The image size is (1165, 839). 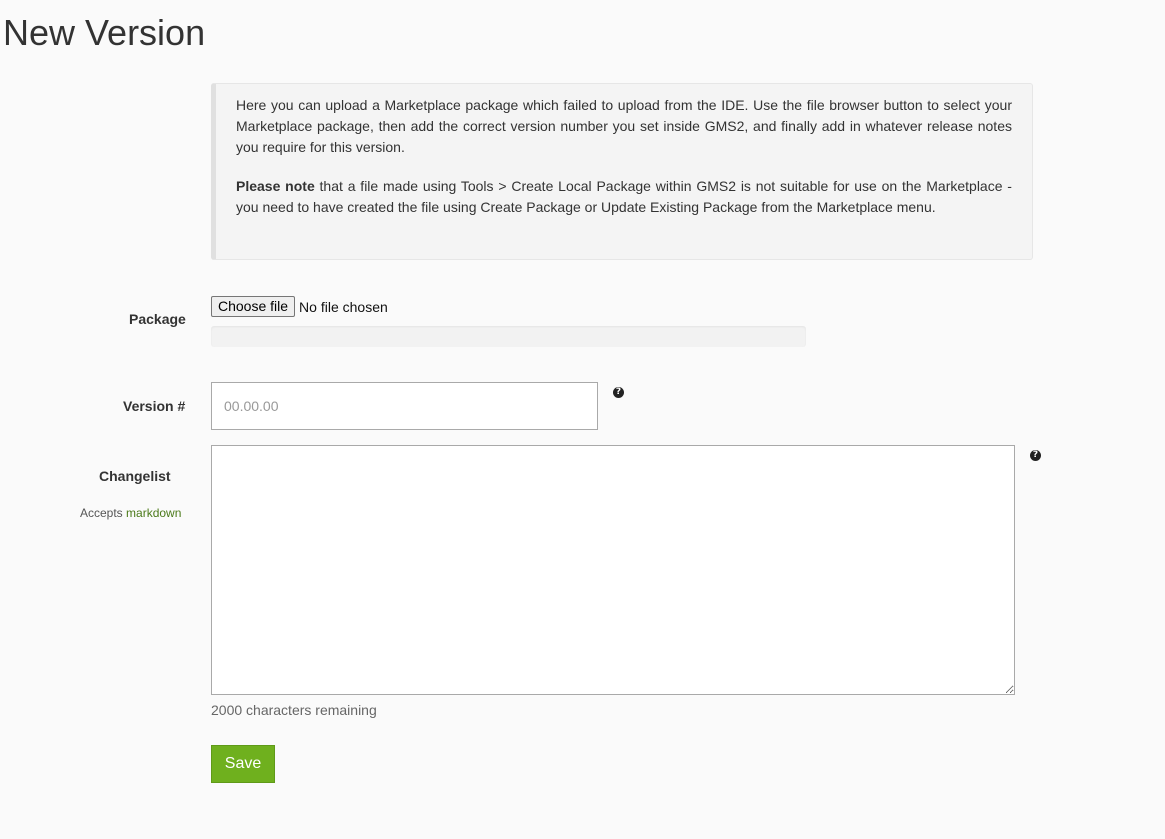 I want to click on page-title: New Version, so click(x=104, y=32).